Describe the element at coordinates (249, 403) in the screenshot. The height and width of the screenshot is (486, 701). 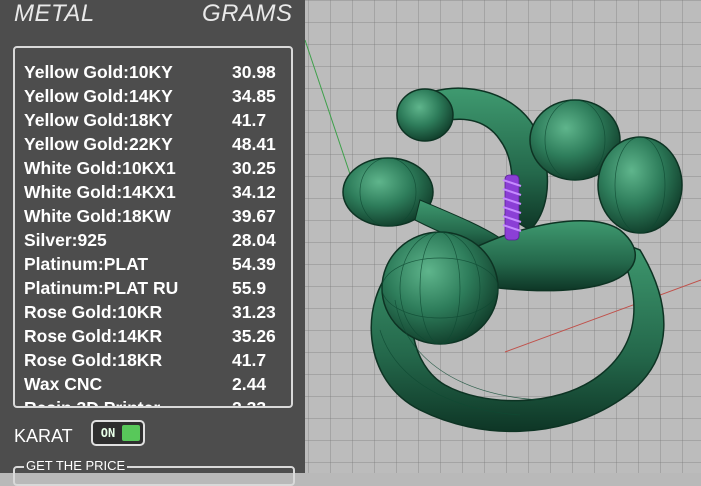
I see `metal-grams: 2.33` at that location.